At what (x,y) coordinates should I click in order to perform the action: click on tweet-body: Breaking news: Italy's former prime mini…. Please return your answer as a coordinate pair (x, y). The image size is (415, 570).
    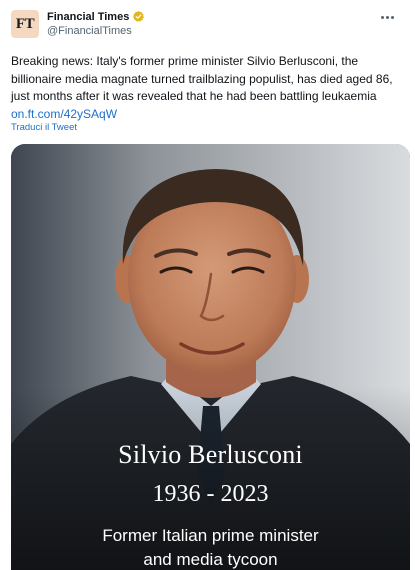
    Looking at the image, I should click on (202, 78).